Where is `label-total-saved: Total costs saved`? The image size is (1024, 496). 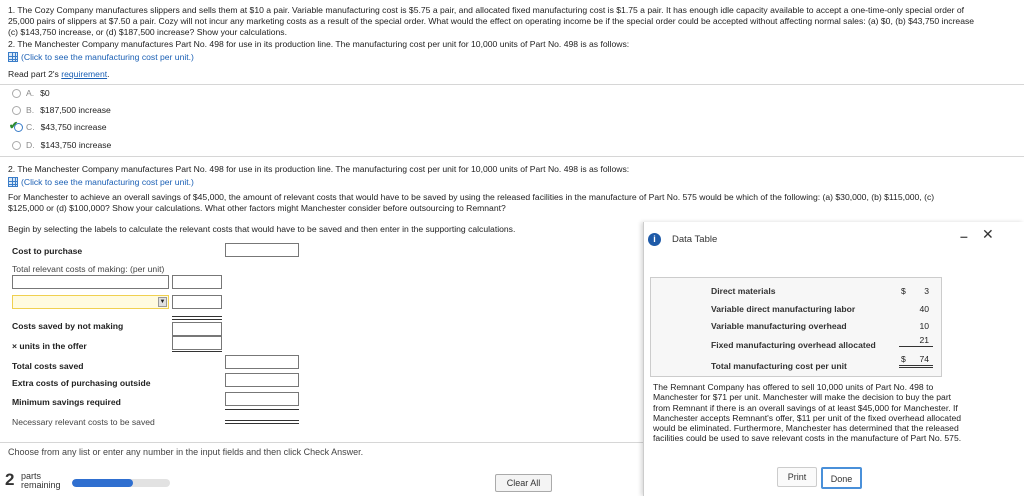
label-total-saved: Total costs saved is located at coordinates (48, 366).